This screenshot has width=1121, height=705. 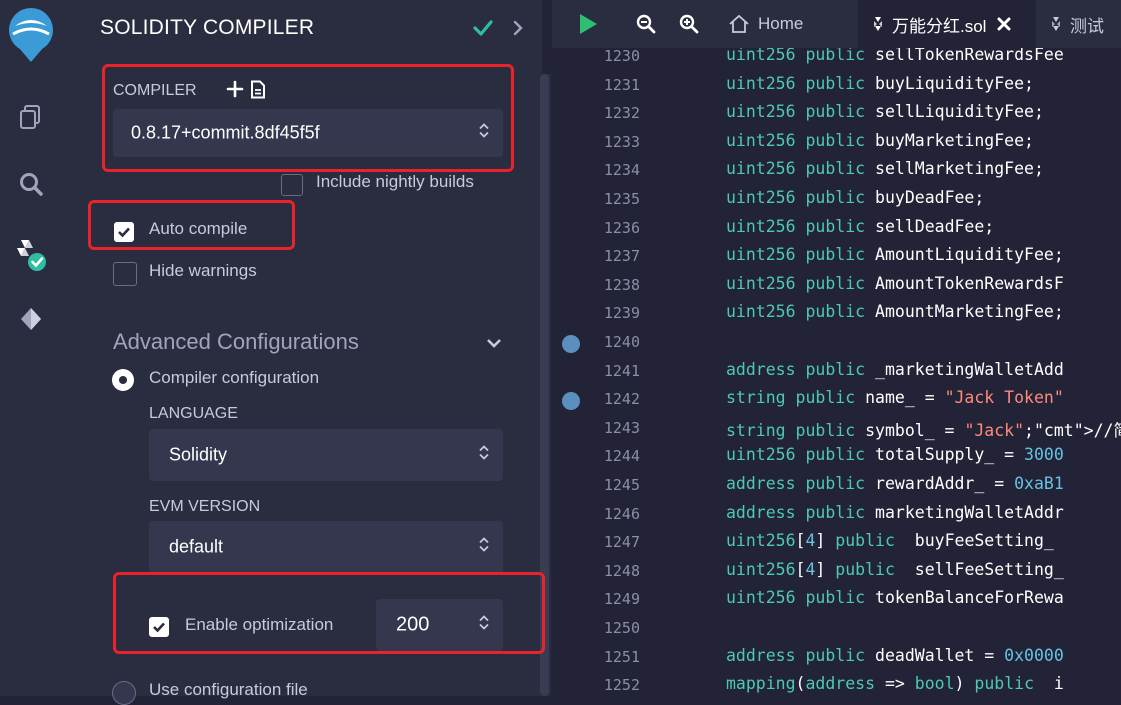 I want to click on advanced-configurations-toggle: Advanced Configurations, so click(x=236, y=342).